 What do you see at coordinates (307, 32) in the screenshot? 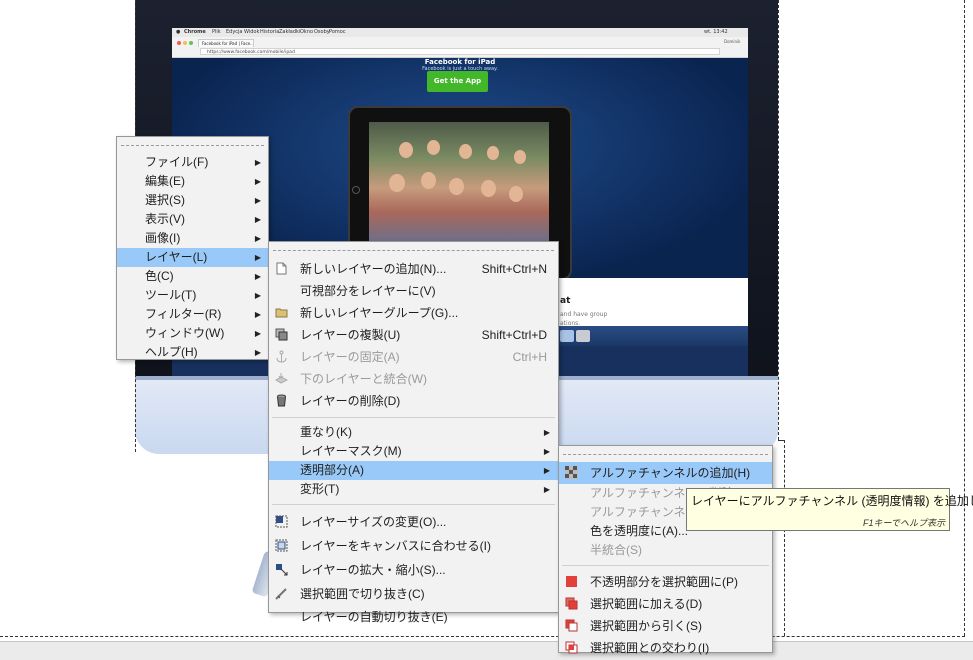
I see `mac-menu-item: Okno` at bounding box center [307, 32].